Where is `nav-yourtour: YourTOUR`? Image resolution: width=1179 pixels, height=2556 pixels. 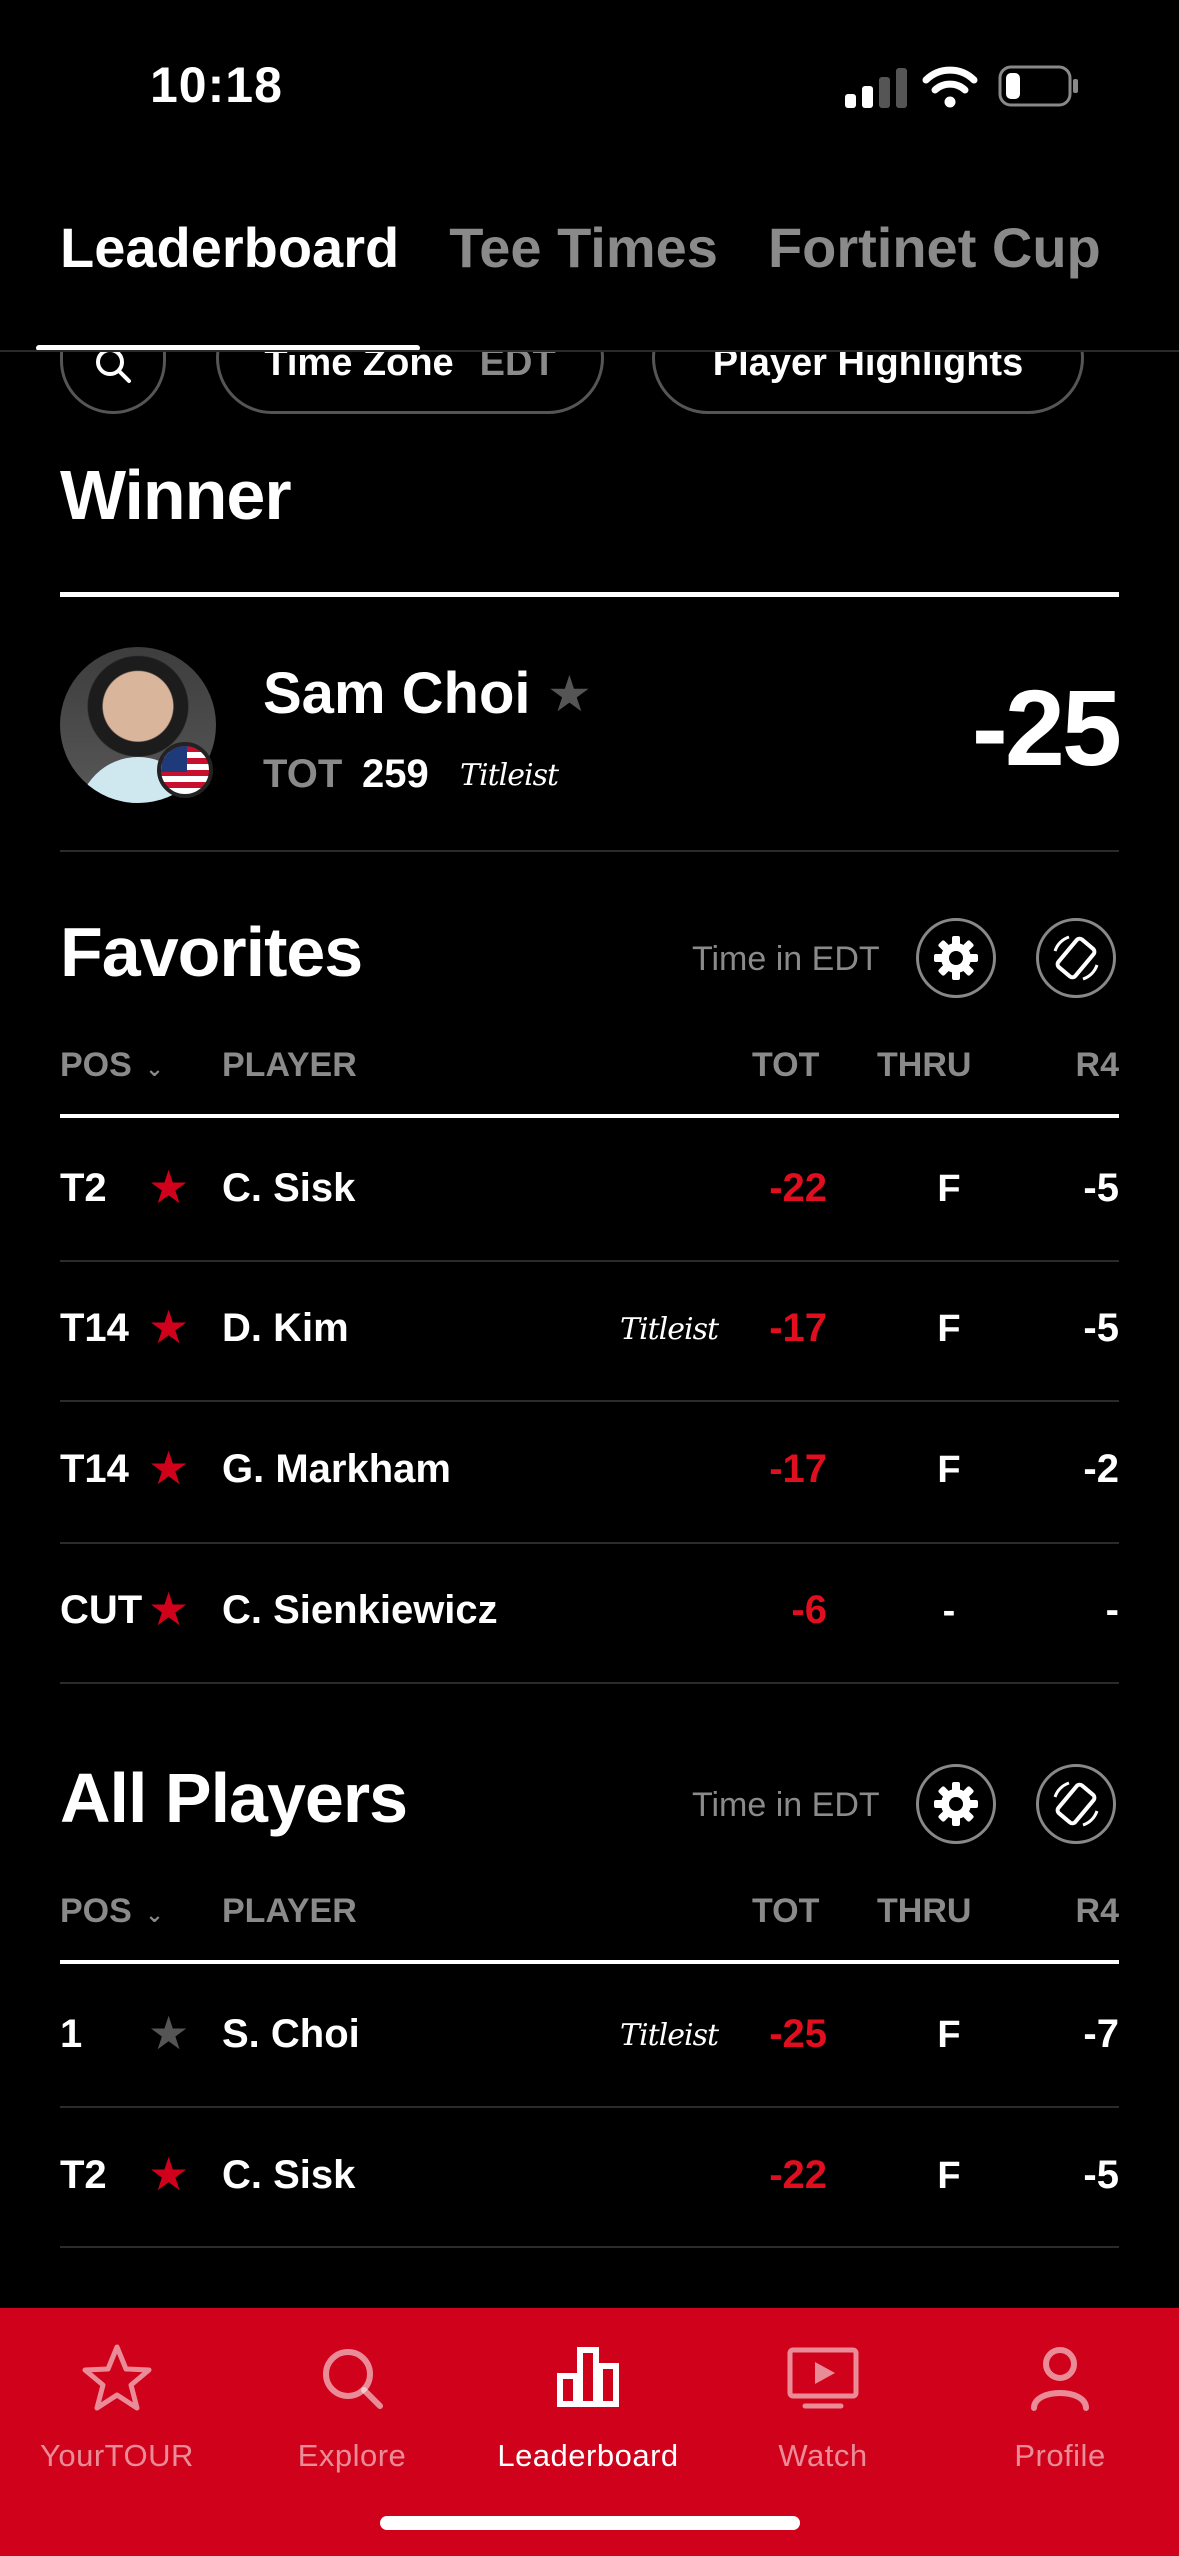
nav-yourtour: YourTOUR is located at coordinates (117, 2406).